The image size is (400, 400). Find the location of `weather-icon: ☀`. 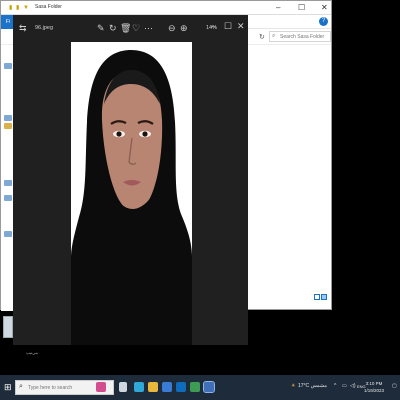

weather-icon: ☀ is located at coordinates (293, 386).